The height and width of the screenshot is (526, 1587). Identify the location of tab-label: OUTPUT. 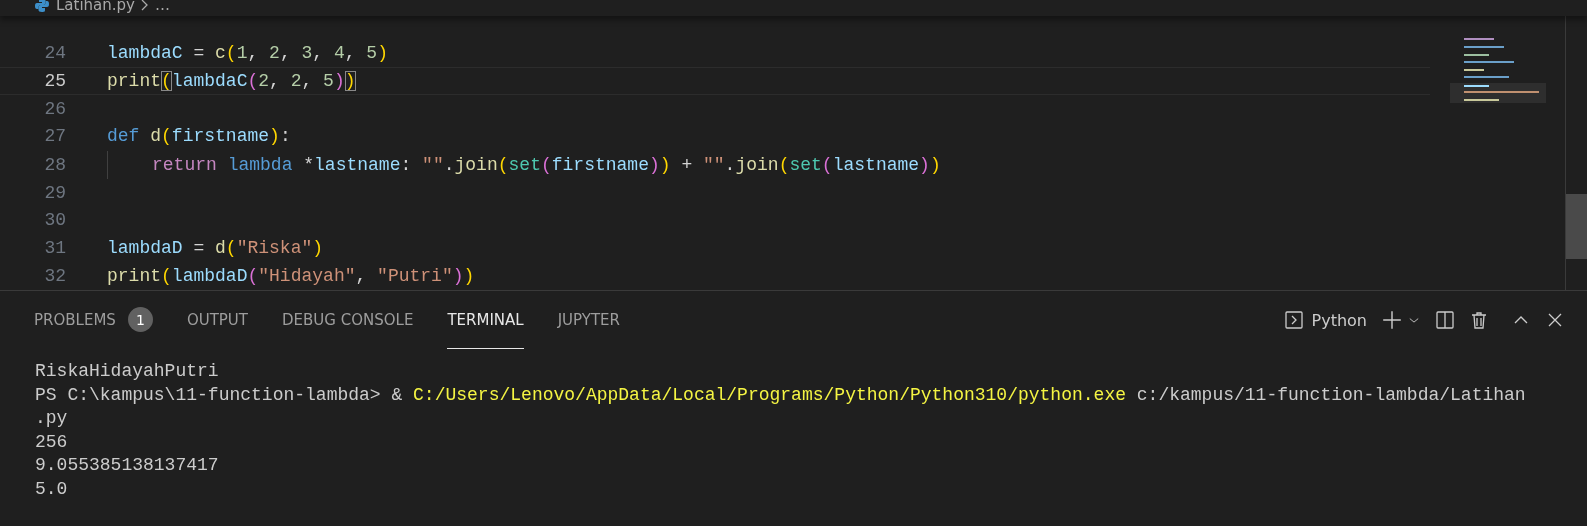
(217, 319).